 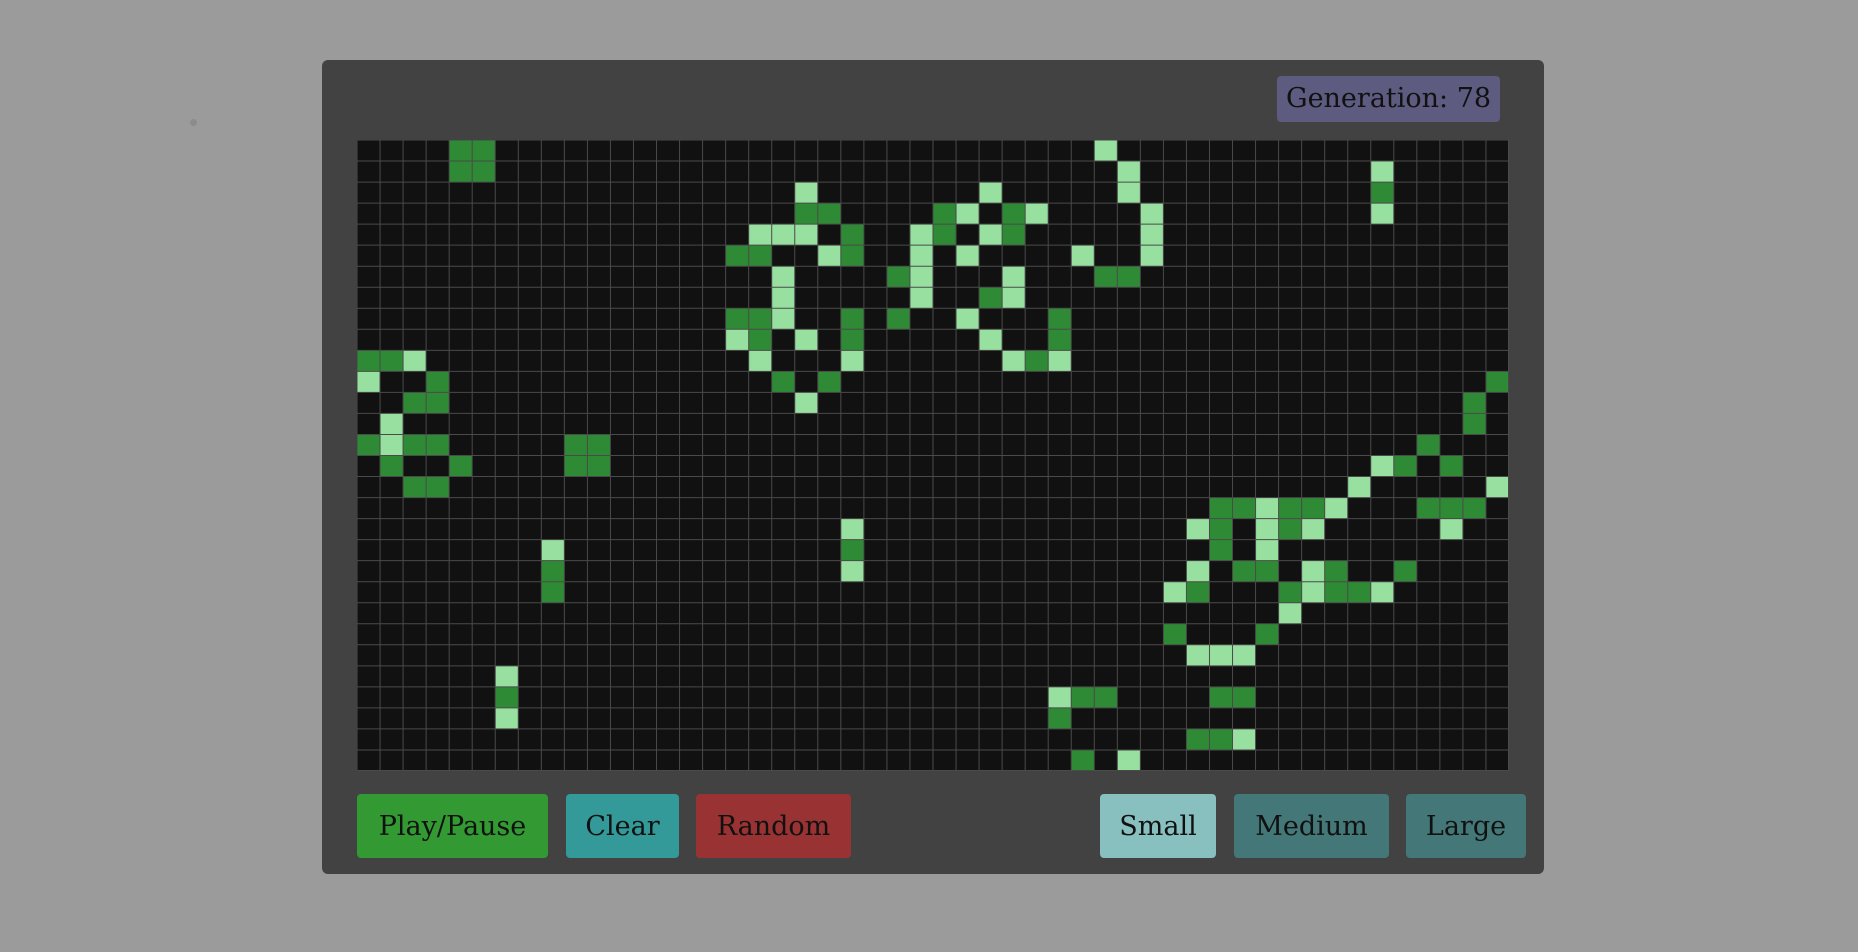 What do you see at coordinates (193, 122) in the screenshot?
I see `cursor-artifact` at bounding box center [193, 122].